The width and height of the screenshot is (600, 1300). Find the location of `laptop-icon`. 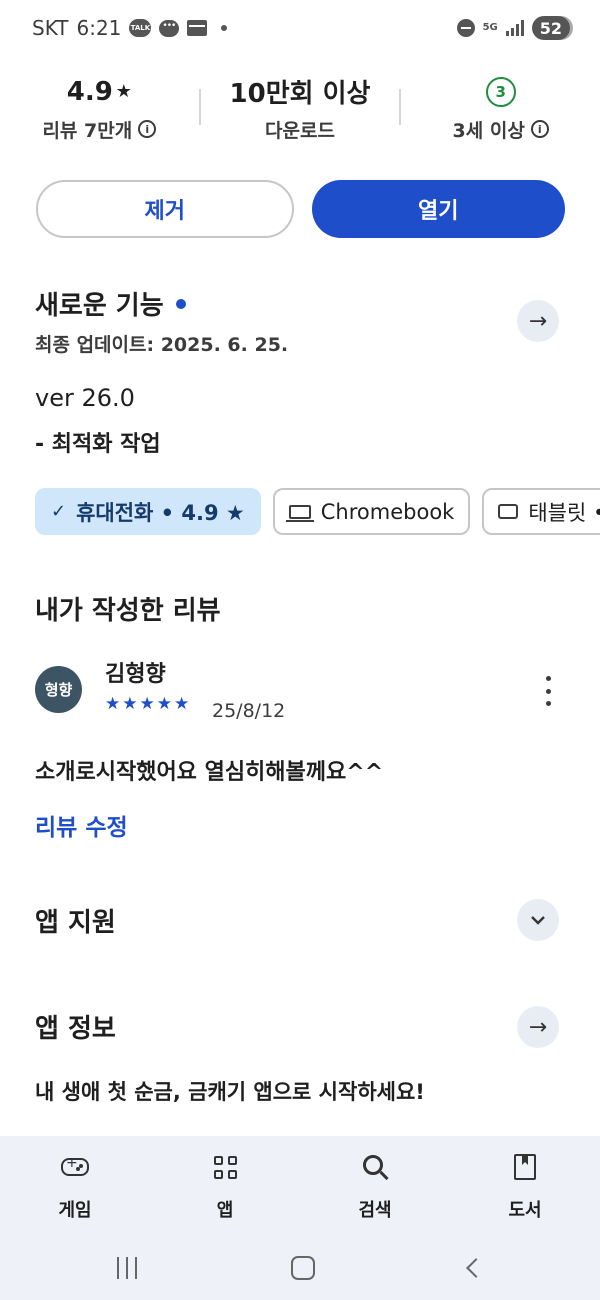

laptop-icon is located at coordinates (299, 513).